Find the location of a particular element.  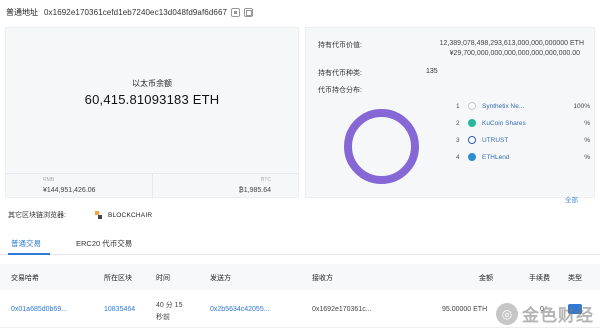

tx-time-suffix: 秒前 is located at coordinates (163, 317).